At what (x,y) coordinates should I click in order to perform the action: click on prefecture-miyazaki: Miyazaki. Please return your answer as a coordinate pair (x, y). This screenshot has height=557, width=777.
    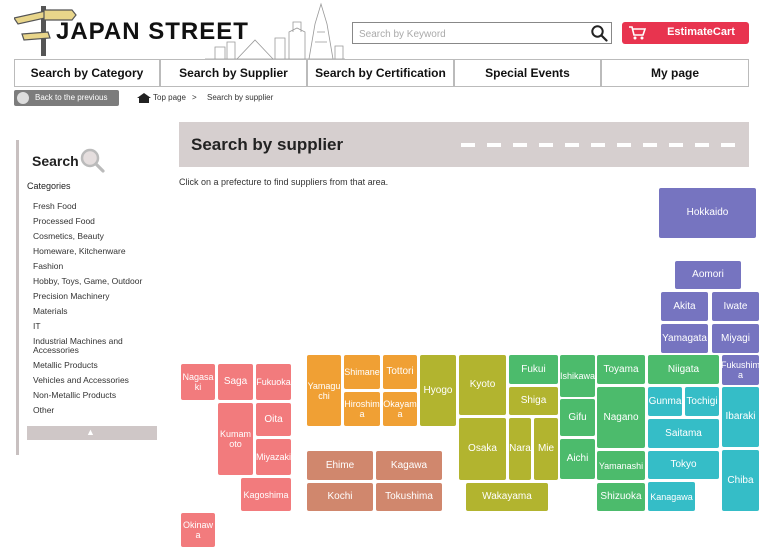
    Looking at the image, I should click on (273, 457).